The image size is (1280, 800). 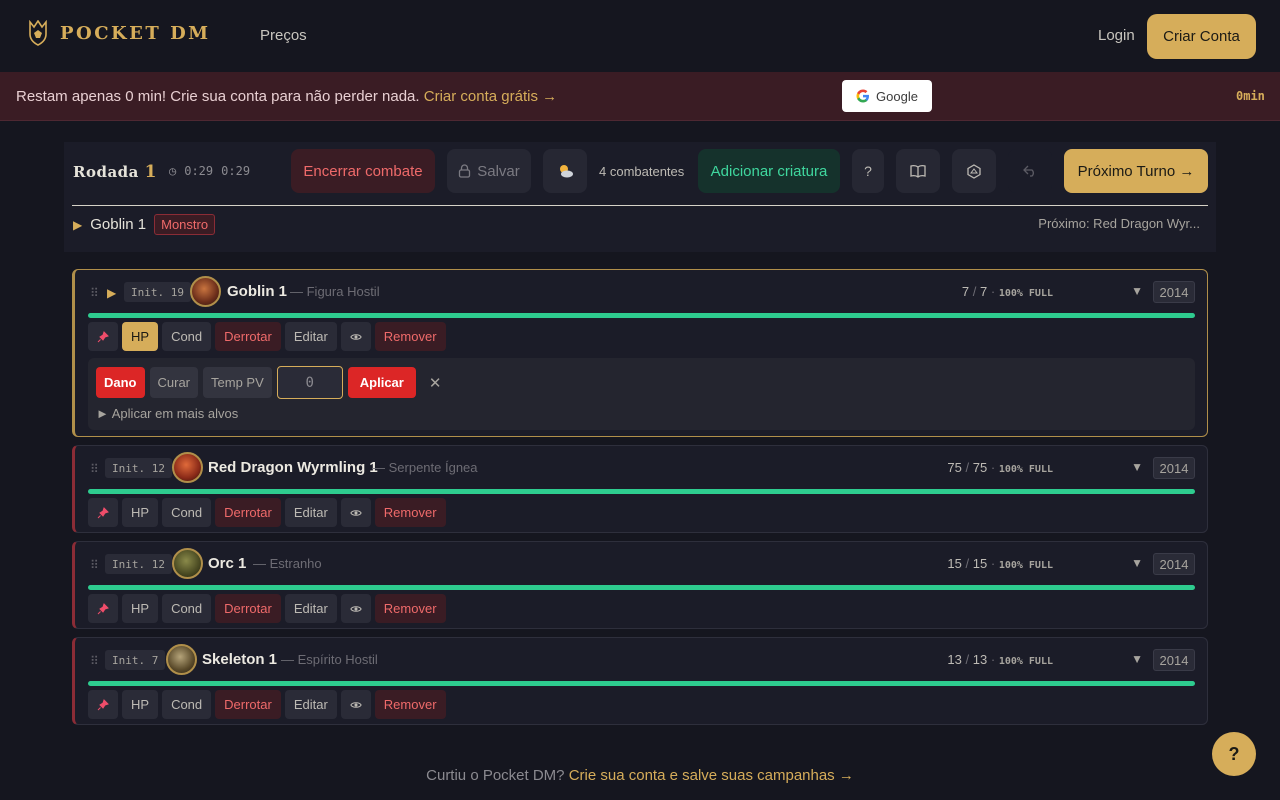 I want to click on hp-display: 7 / 7 · 100% FULL, so click(x=1007, y=291).